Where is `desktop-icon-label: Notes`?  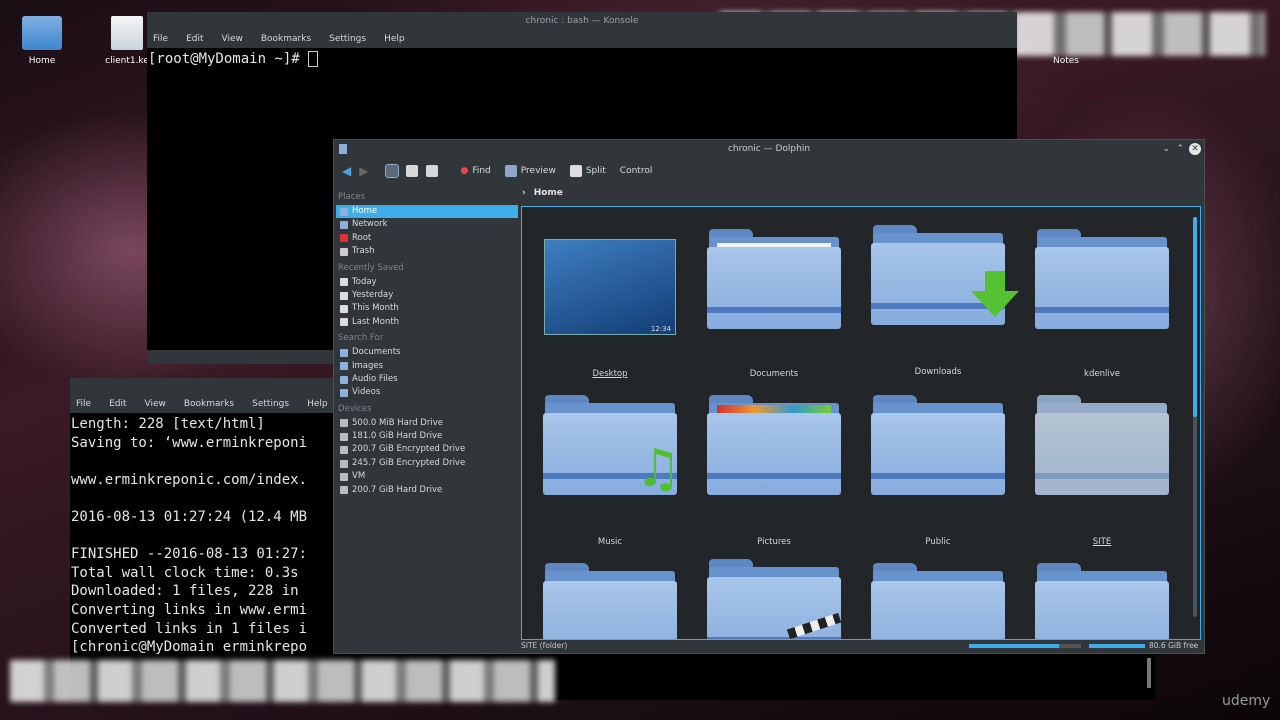
desktop-icon-label: Notes is located at coordinates (1066, 61).